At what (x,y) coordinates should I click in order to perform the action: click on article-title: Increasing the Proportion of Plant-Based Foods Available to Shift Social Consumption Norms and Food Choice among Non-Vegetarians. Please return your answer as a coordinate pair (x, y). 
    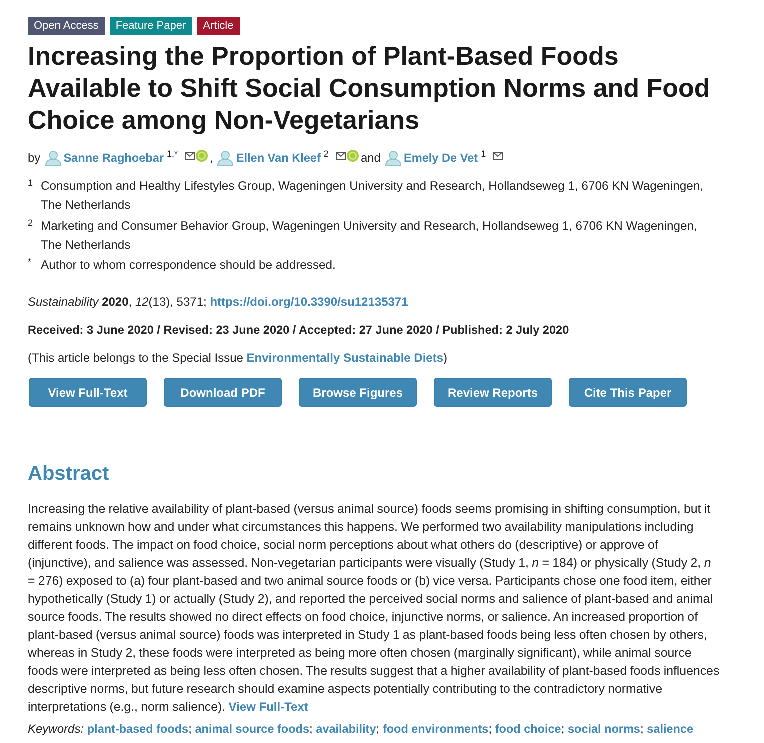
    Looking at the image, I should click on (370, 88).